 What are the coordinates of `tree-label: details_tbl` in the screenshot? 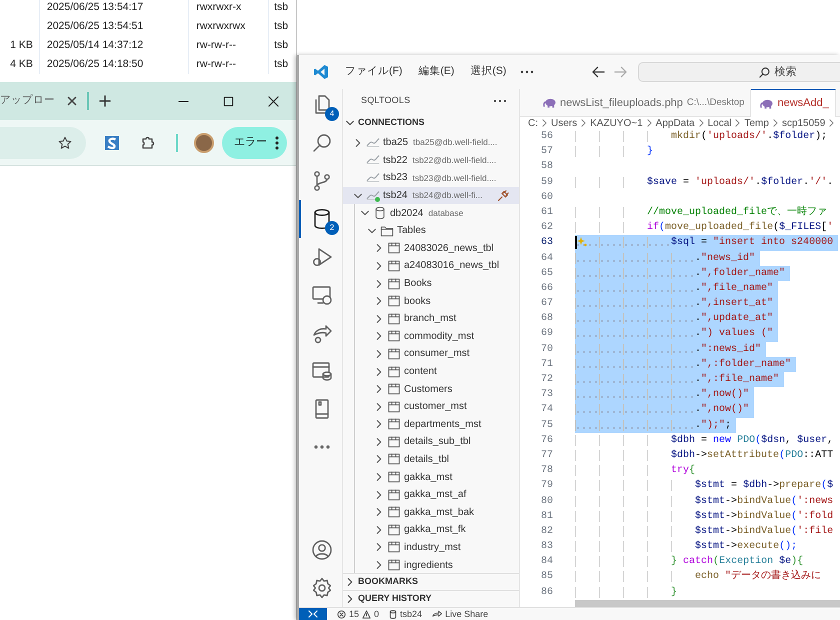 It's located at (427, 459).